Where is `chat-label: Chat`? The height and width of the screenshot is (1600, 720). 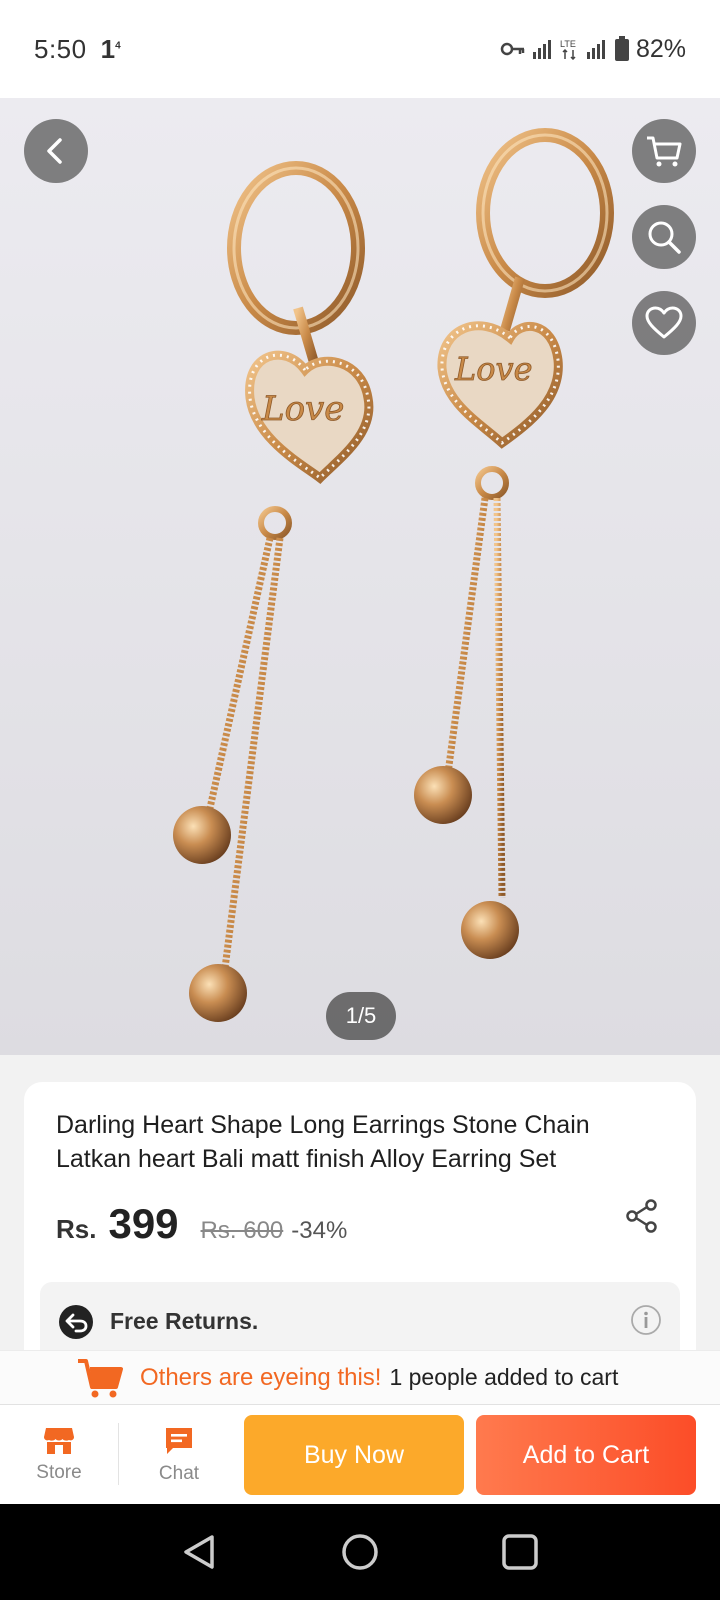 chat-label: Chat is located at coordinates (179, 1473).